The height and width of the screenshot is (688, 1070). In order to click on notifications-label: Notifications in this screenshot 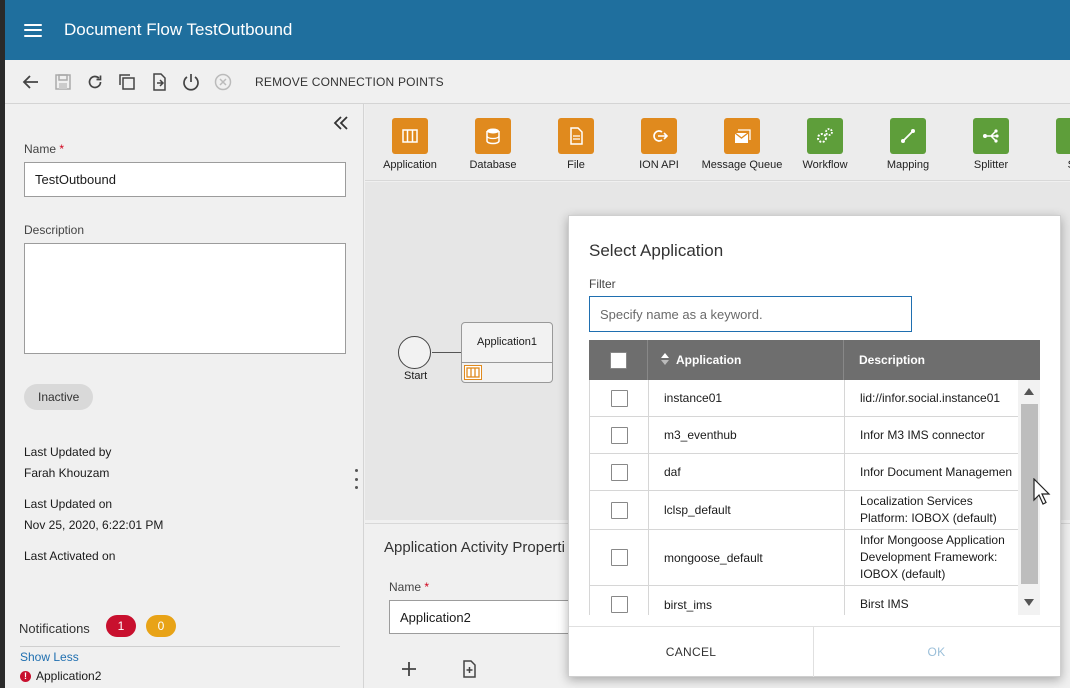, I will do `click(54, 628)`.